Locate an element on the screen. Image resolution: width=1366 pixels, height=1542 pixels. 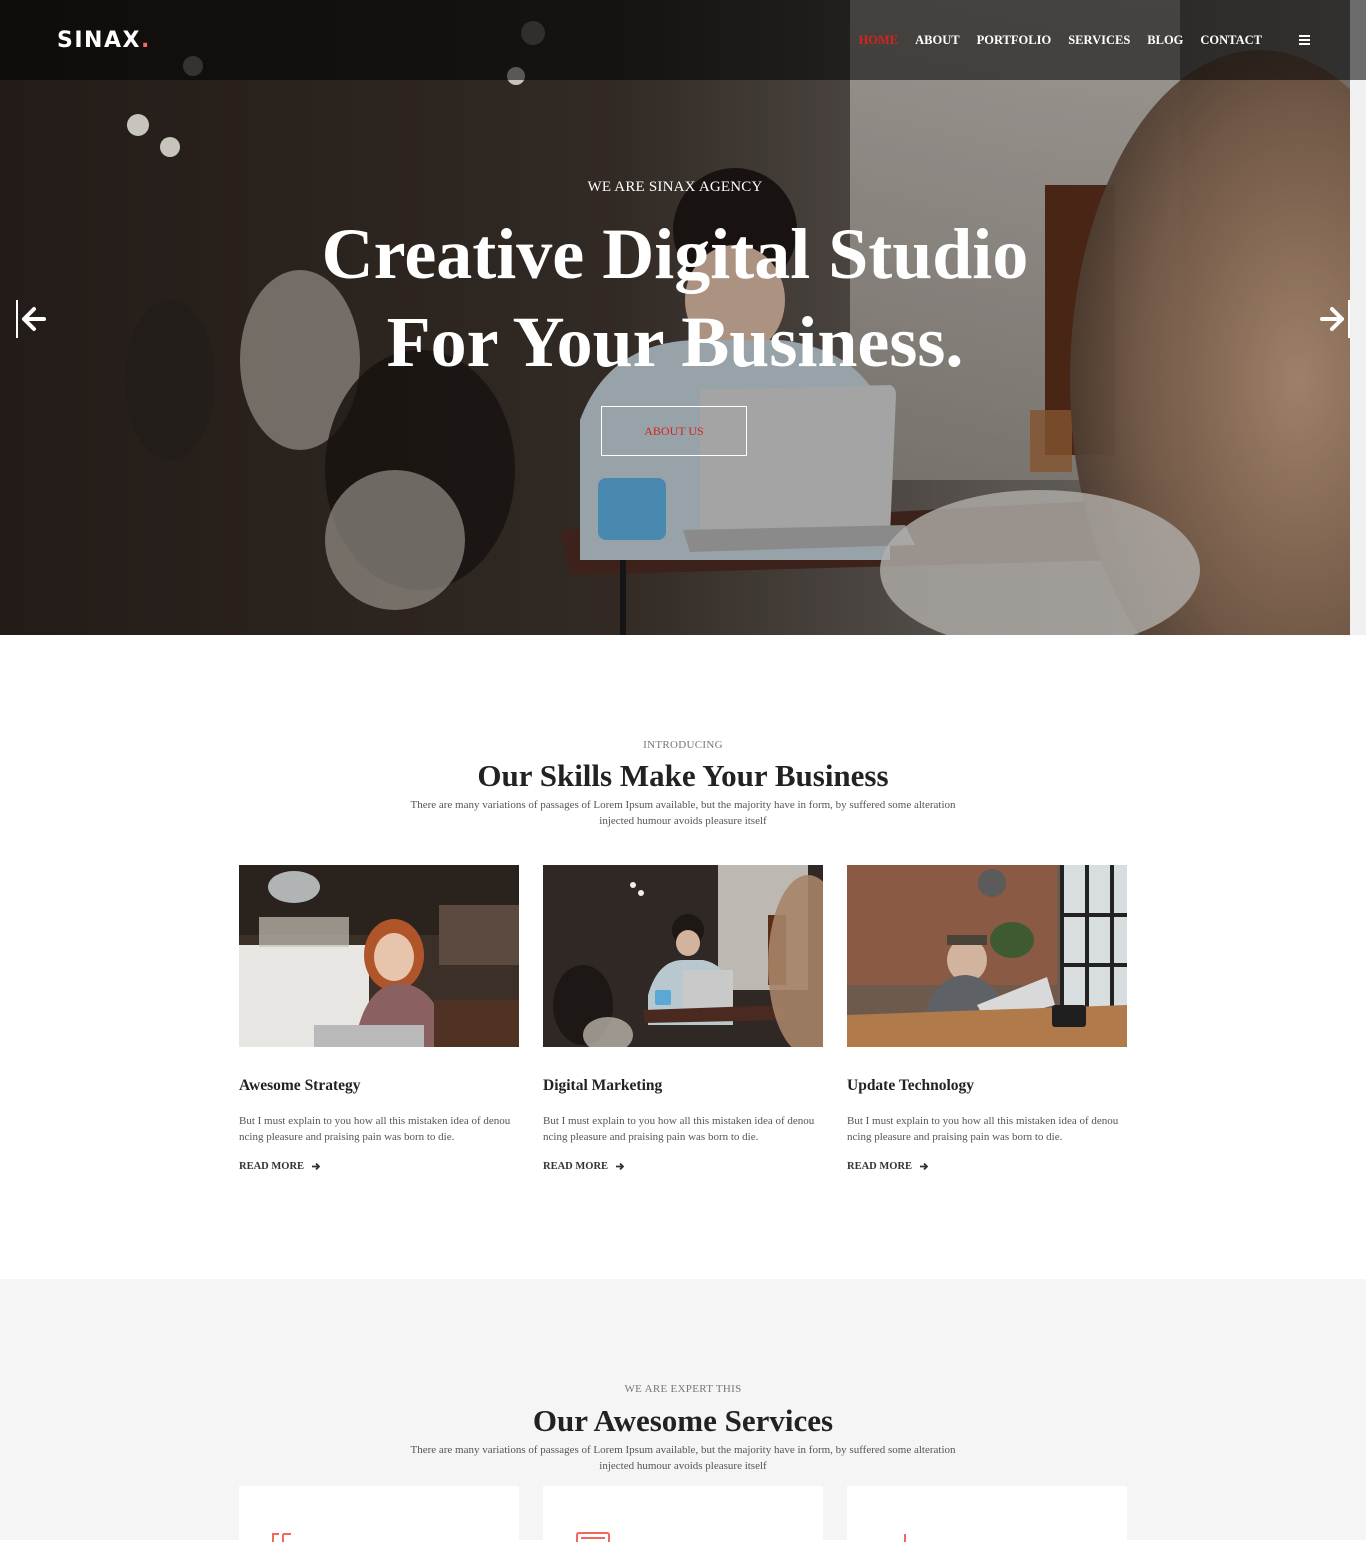
site-logo: SINAX. is located at coordinates (104, 40).